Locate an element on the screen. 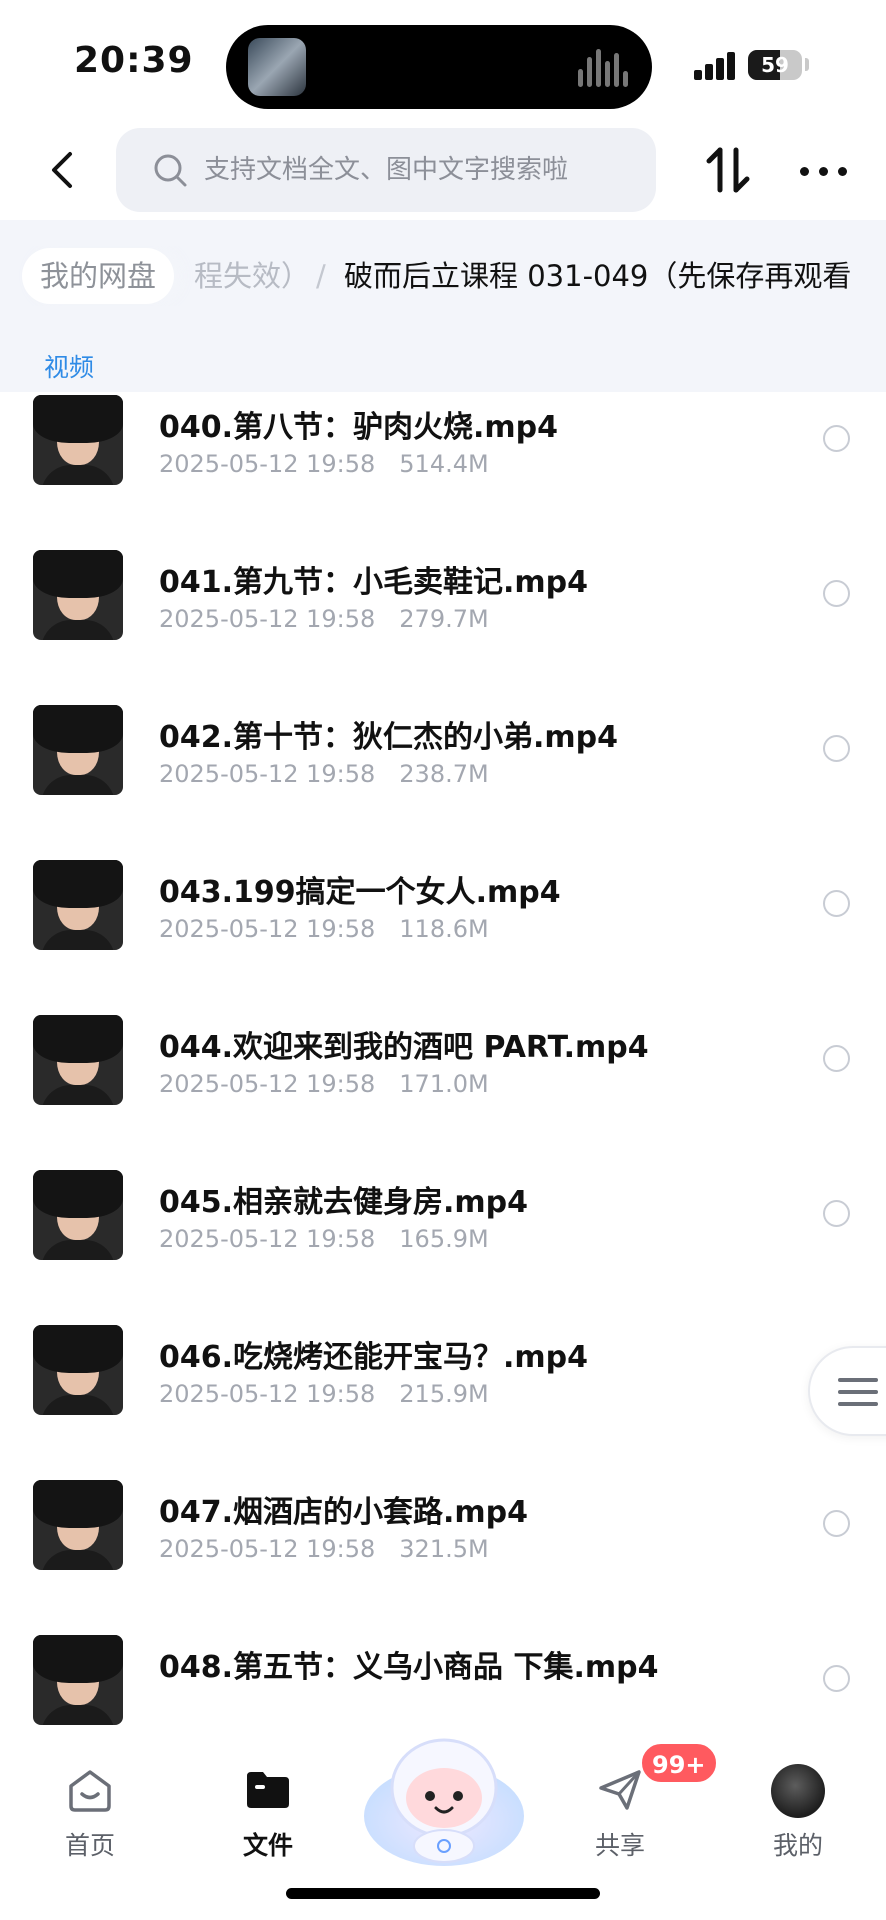 The height and width of the screenshot is (1920, 886). home-icon is located at coordinates (90, 1791).